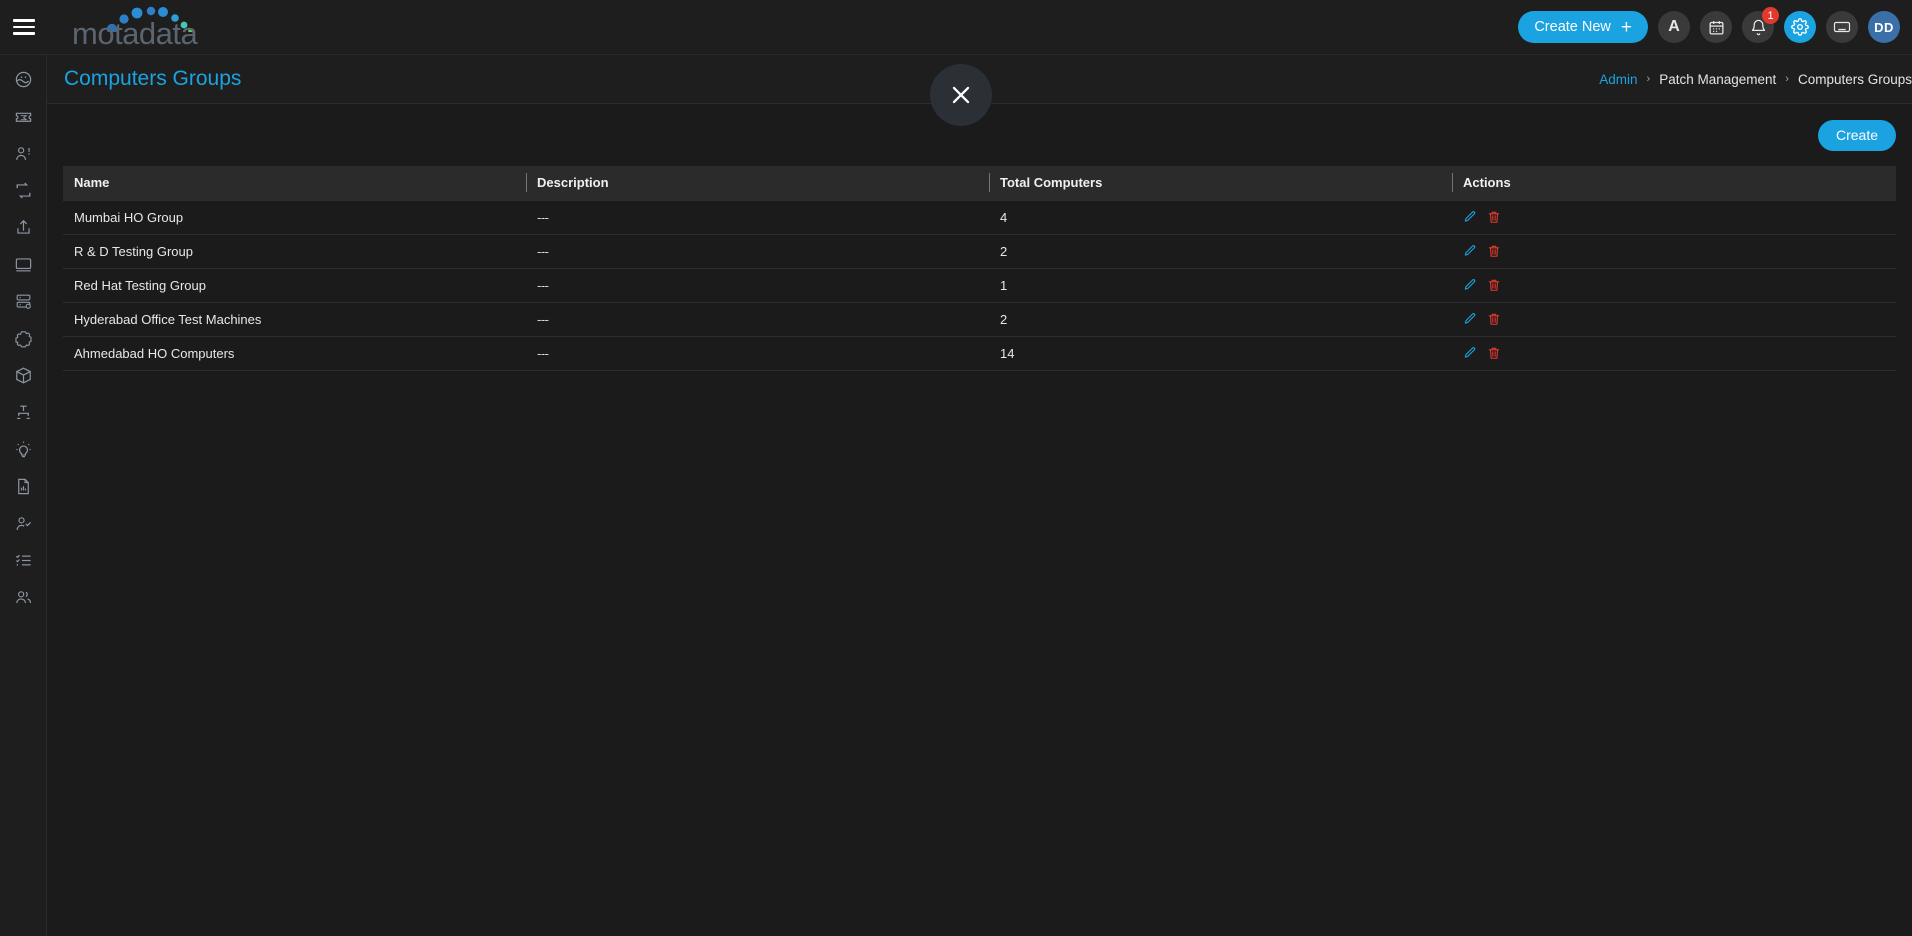 The width and height of the screenshot is (1912, 936). I want to click on sidebar-item-reports, so click(23, 486).